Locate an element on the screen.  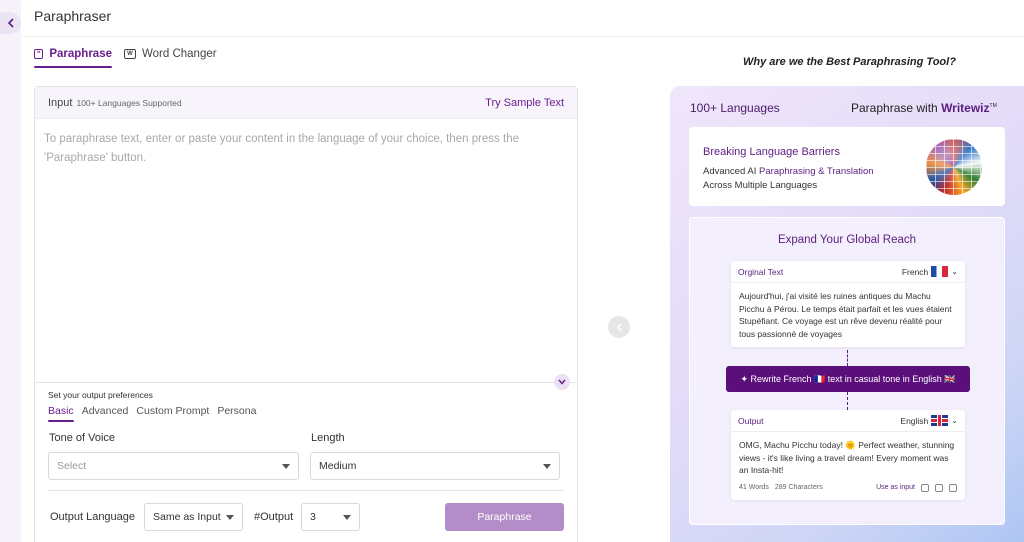
carousel-prev-button is located at coordinates (619, 327).